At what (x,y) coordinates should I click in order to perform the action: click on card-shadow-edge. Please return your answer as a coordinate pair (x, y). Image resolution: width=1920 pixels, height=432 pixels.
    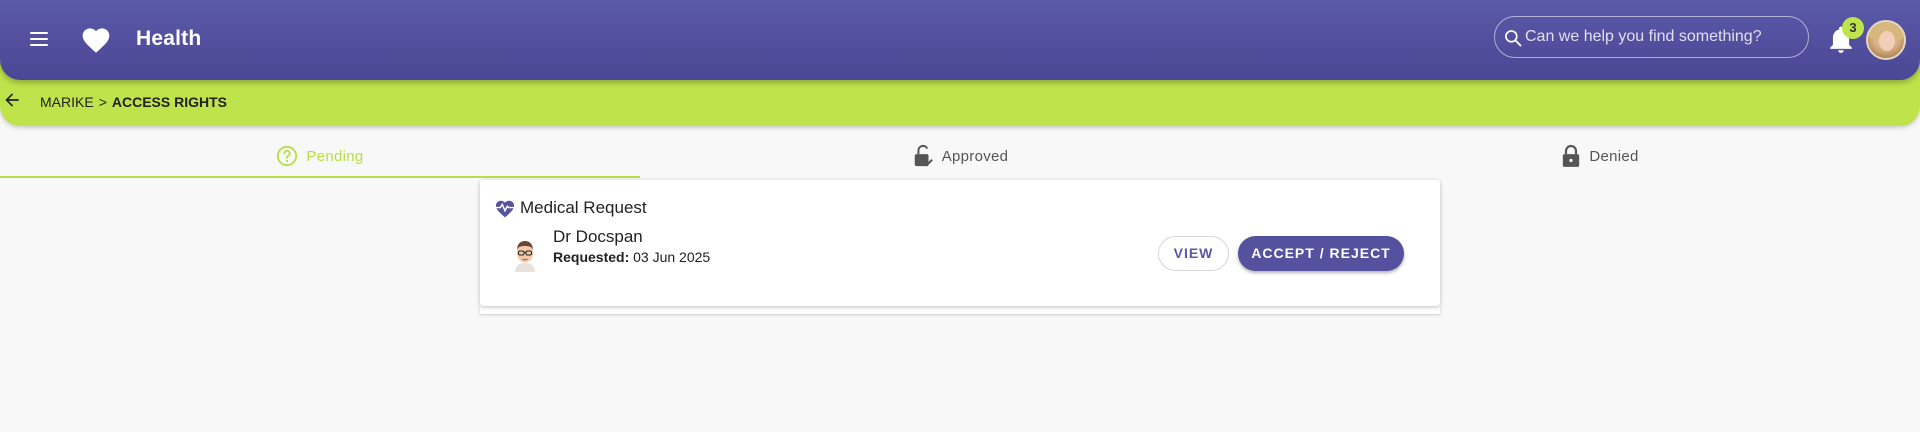
    Looking at the image, I should click on (960, 310).